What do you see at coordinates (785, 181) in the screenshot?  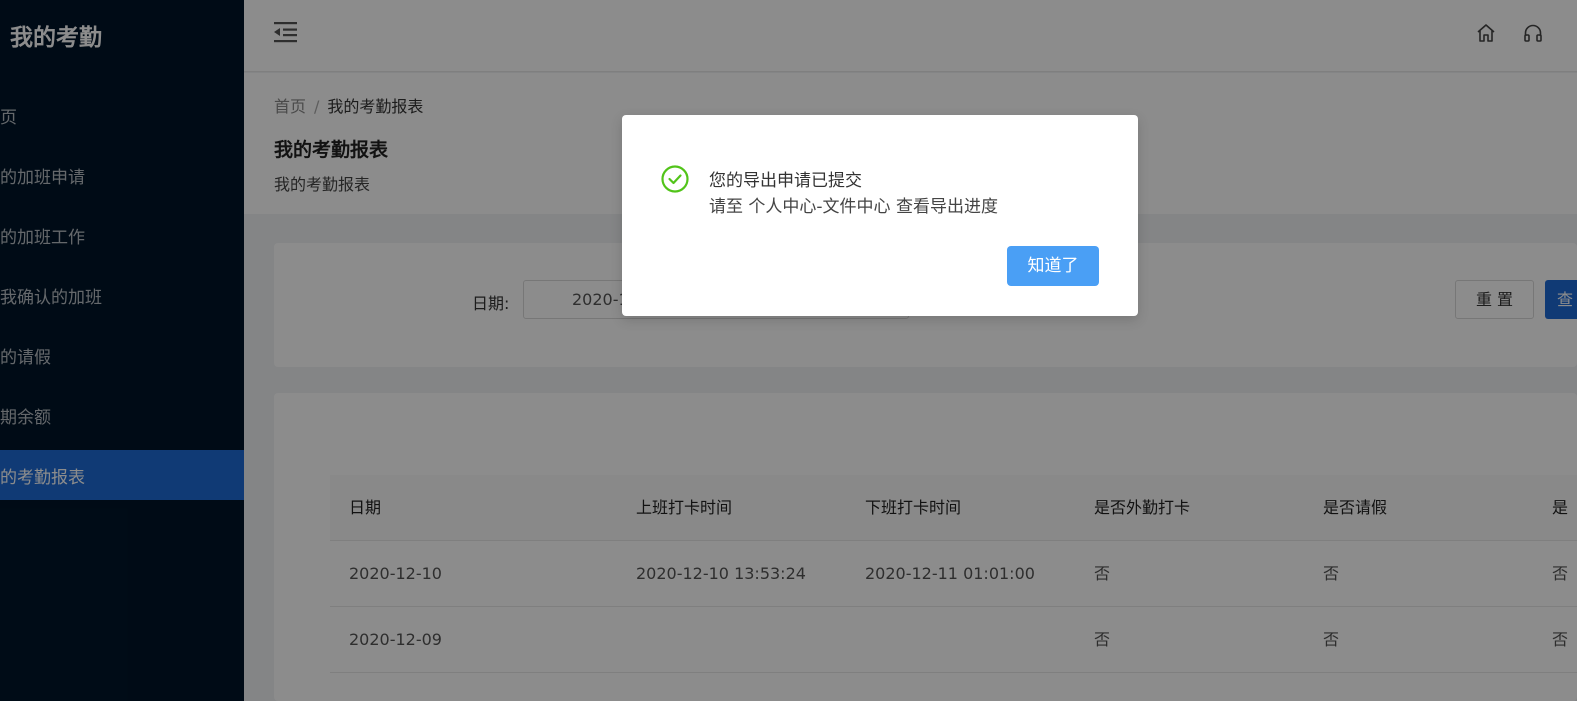 I see `dialog-title: 您的导出申请已提交` at bounding box center [785, 181].